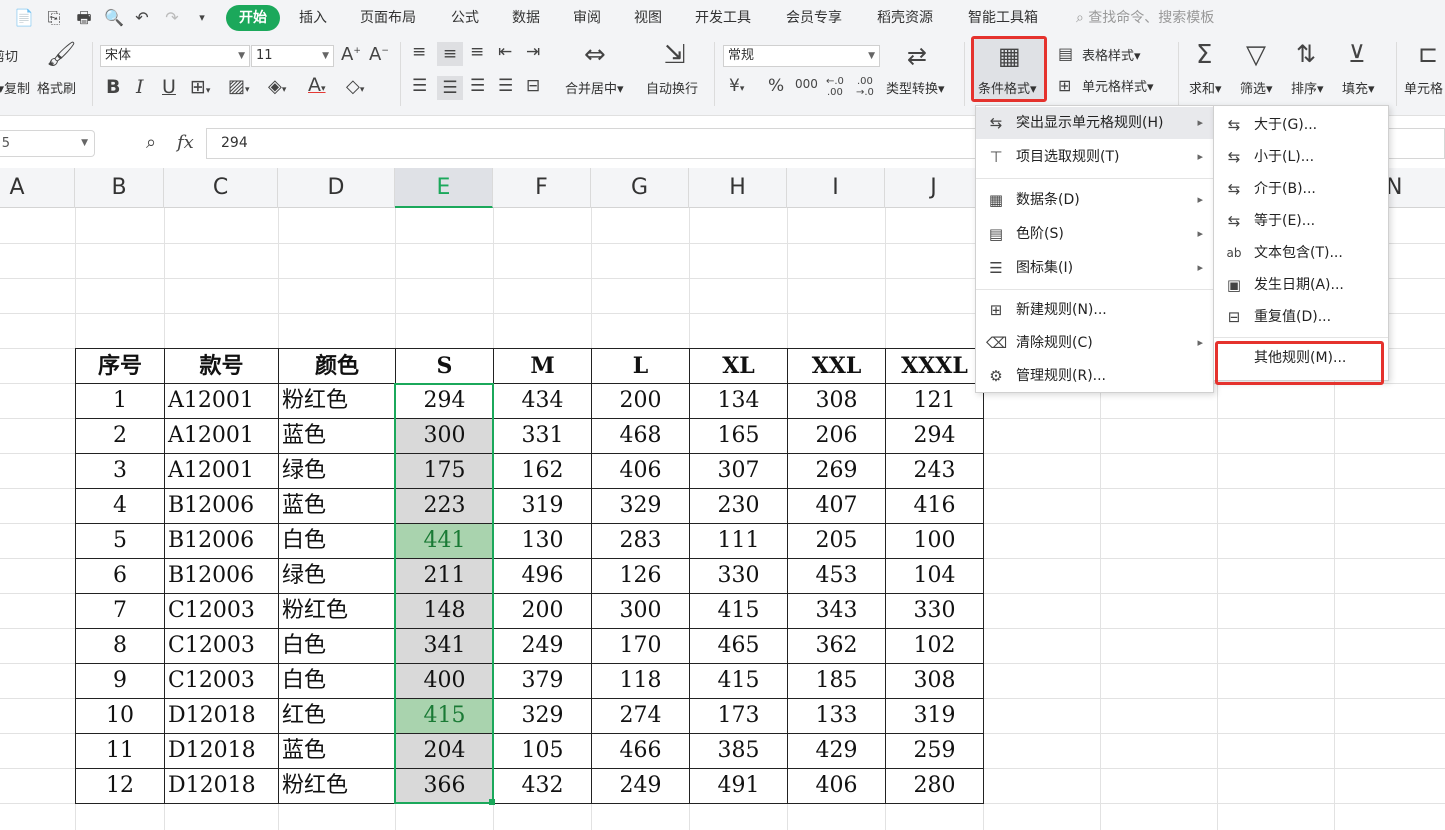 The height and width of the screenshot is (830, 1445). Describe the element at coordinates (202, 18) in the screenshot. I see `quick-access-dropdown-icon: ▾` at that location.